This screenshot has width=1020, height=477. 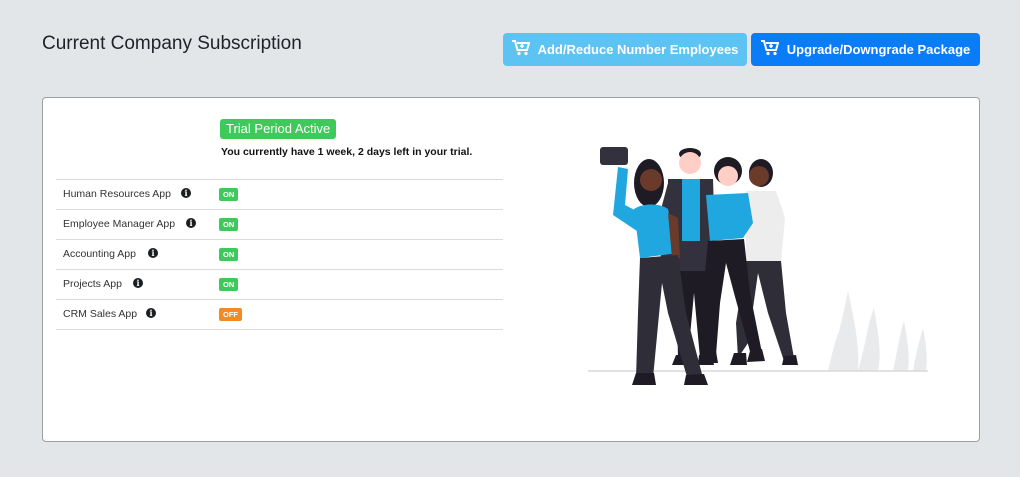 I want to click on table-row: Projects App i ON, so click(x=279, y=285).